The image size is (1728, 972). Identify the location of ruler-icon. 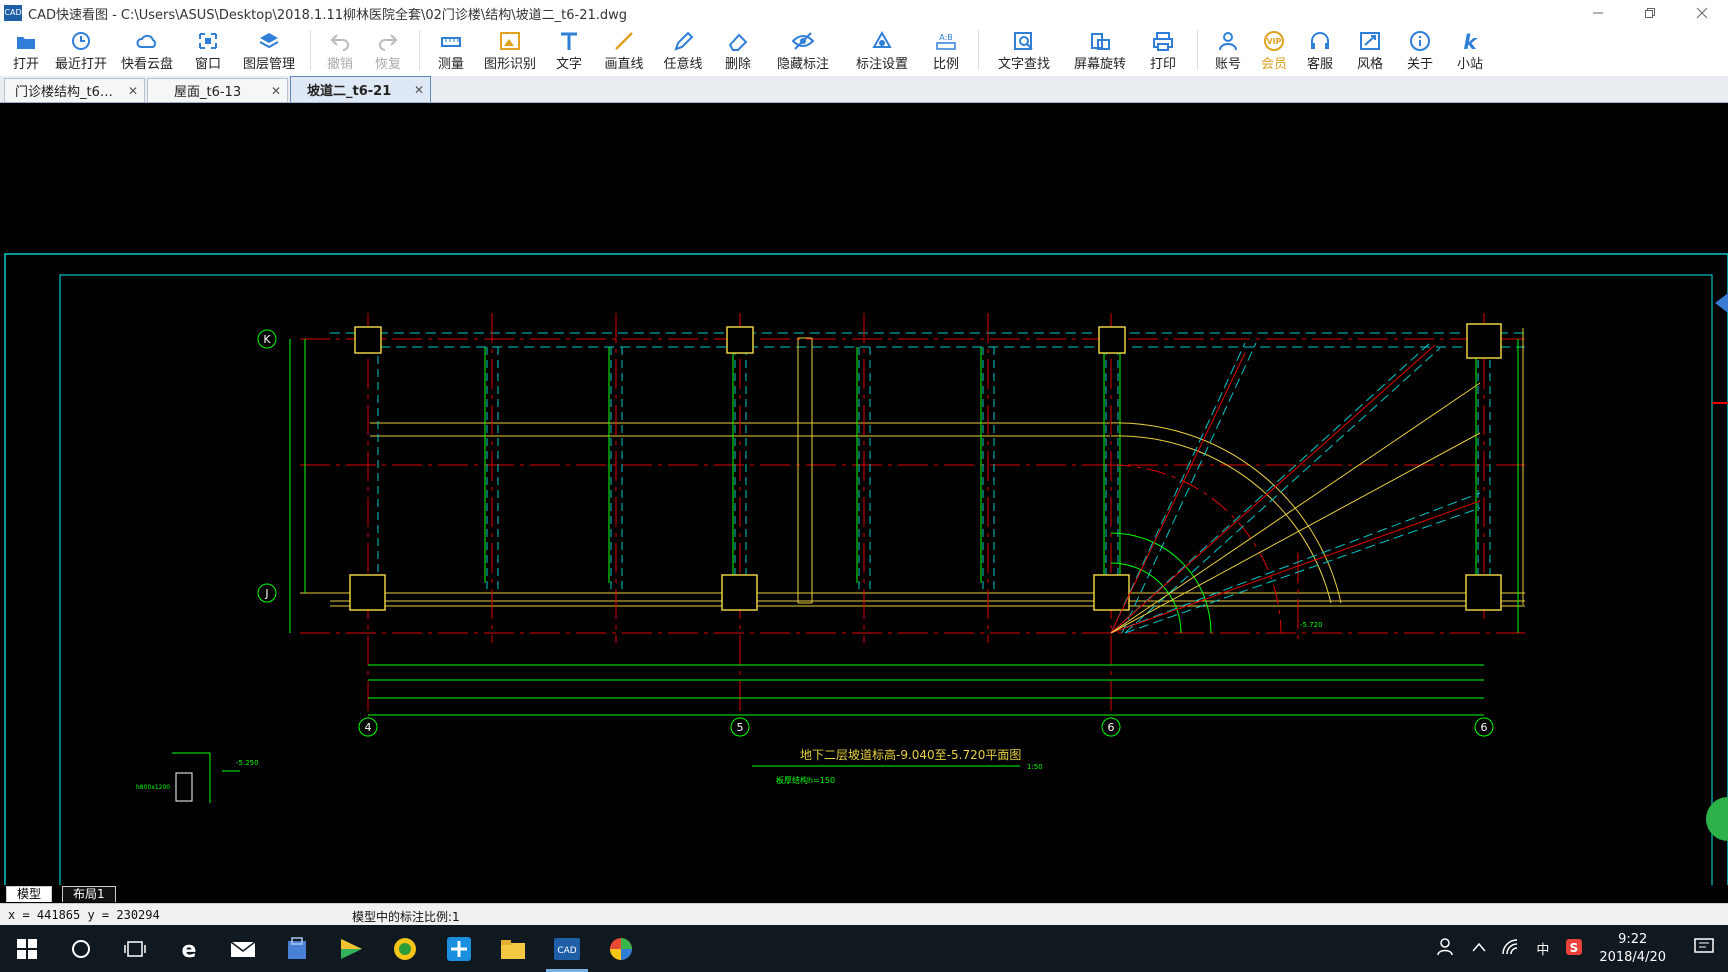
(451, 41).